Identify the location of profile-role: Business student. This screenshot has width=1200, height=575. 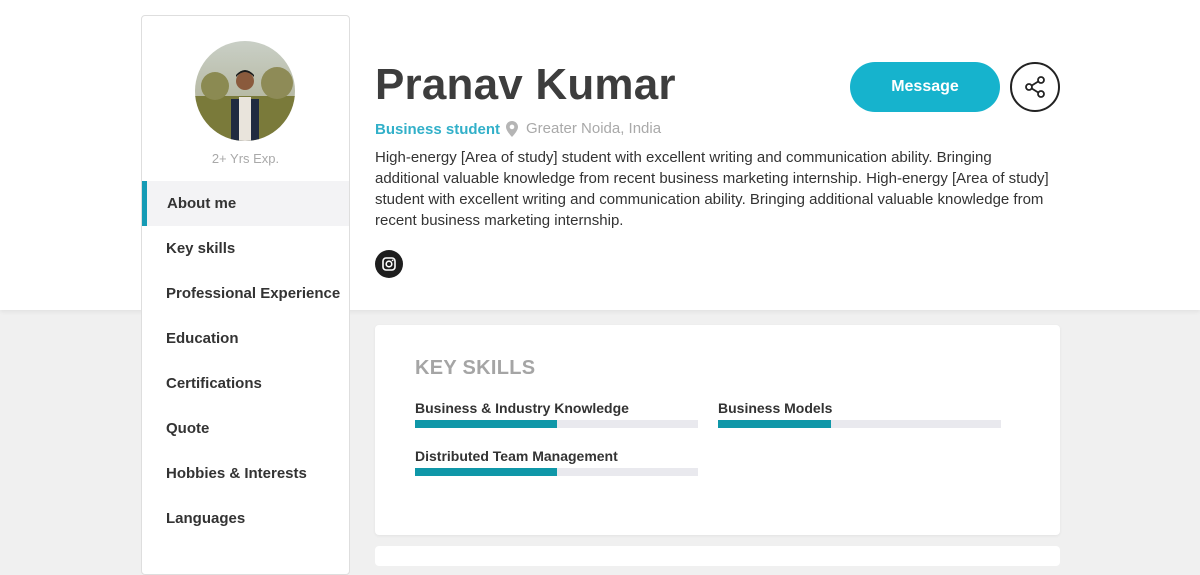
(438, 129).